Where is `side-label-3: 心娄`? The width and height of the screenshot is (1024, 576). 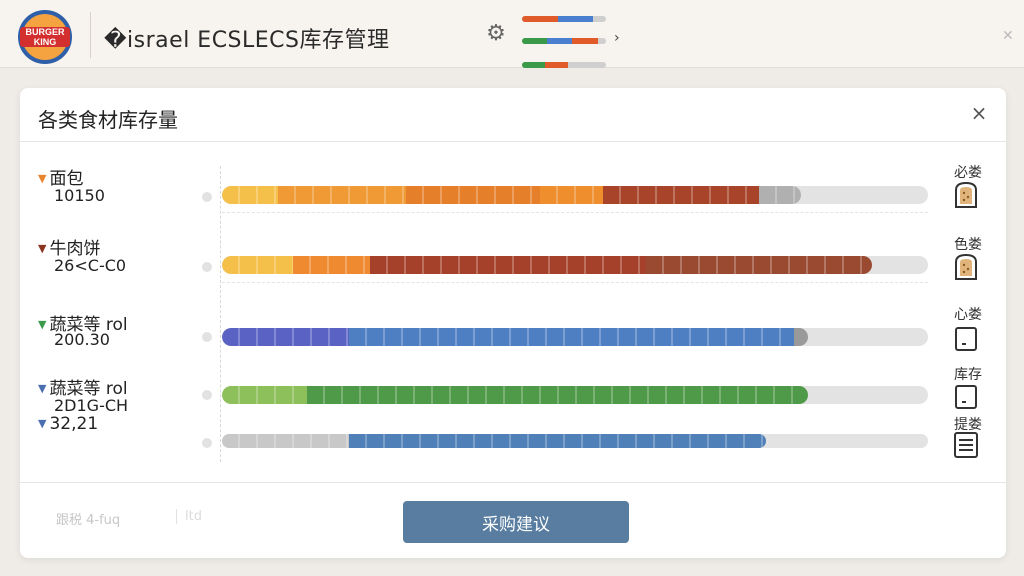 side-label-3: 心娄 is located at coordinates (968, 315).